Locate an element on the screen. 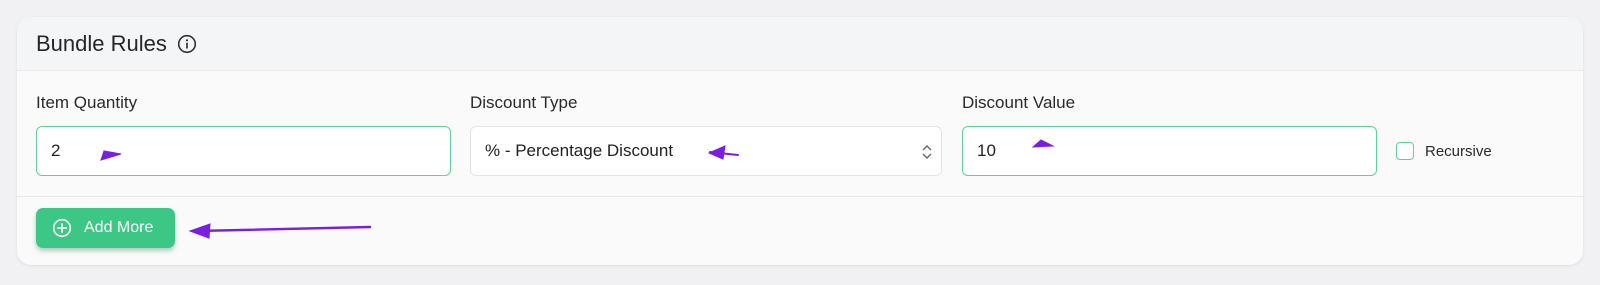  item-quantity-input: 2 is located at coordinates (243, 151).